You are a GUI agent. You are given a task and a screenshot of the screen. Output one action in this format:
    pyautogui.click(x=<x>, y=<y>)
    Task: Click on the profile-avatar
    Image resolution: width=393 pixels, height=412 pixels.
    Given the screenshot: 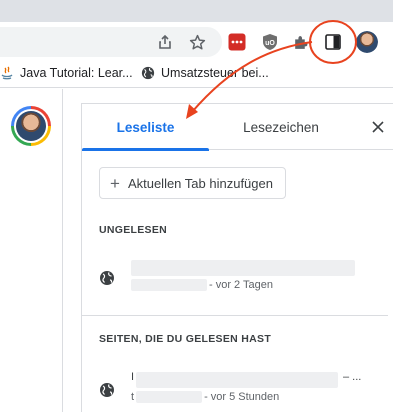 What is the action you would take?
    pyautogui.click(x=367, y=42)
    